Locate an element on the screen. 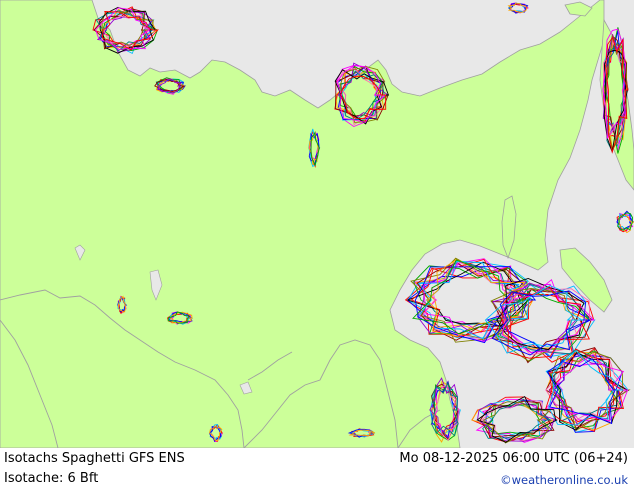  valid-datetime: Mo 08-12-2025 06:00 UTC (06+24) is located at coordinates (513, 458).